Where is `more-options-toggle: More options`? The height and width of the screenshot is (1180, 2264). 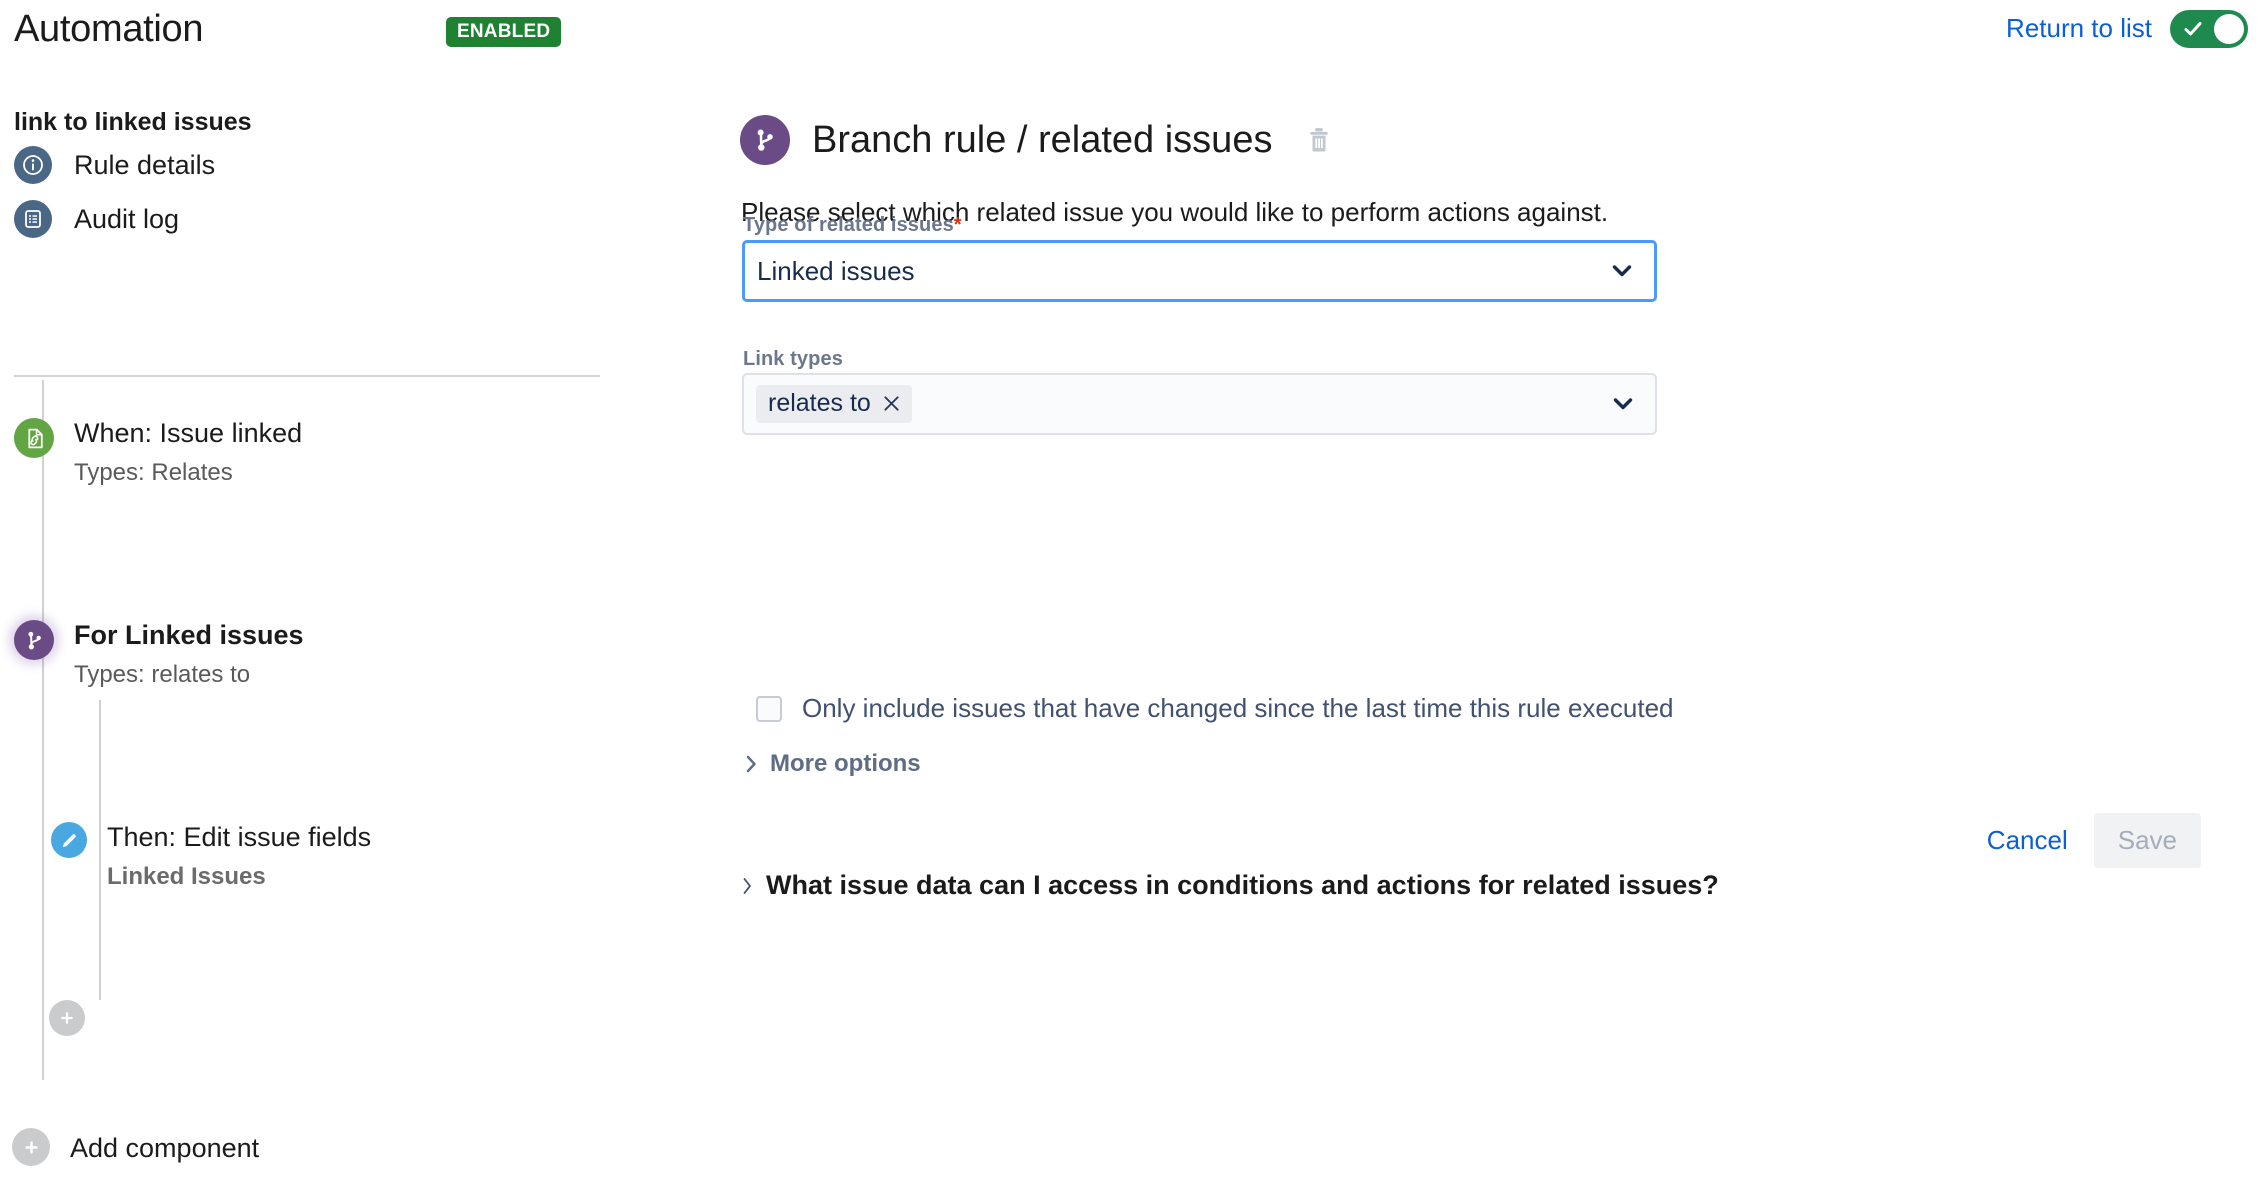 more-options-toggle: More options is located at coordinates (833, 764).